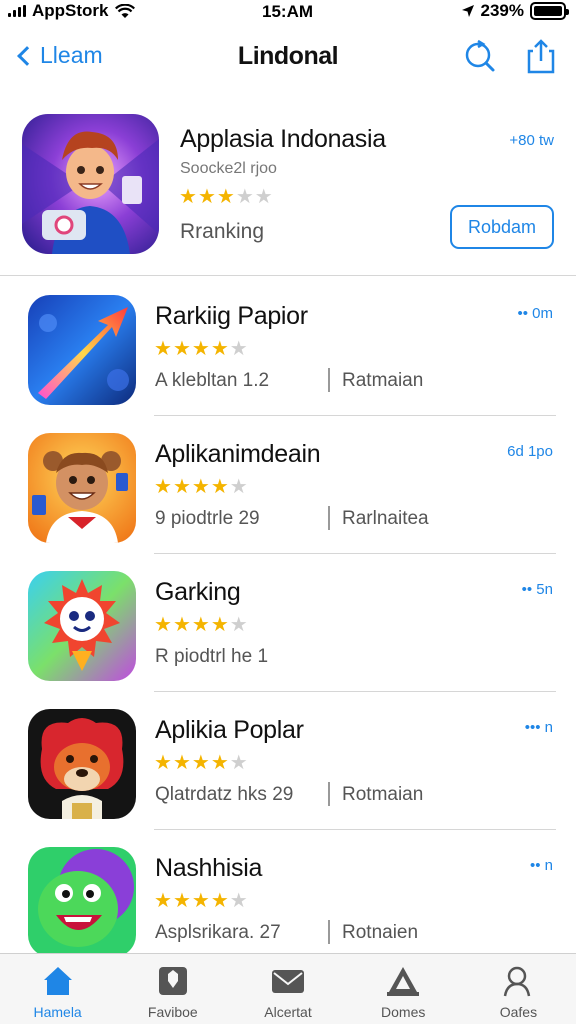  I want to click on tab-favorites: Faviboe, so click(172, 989).